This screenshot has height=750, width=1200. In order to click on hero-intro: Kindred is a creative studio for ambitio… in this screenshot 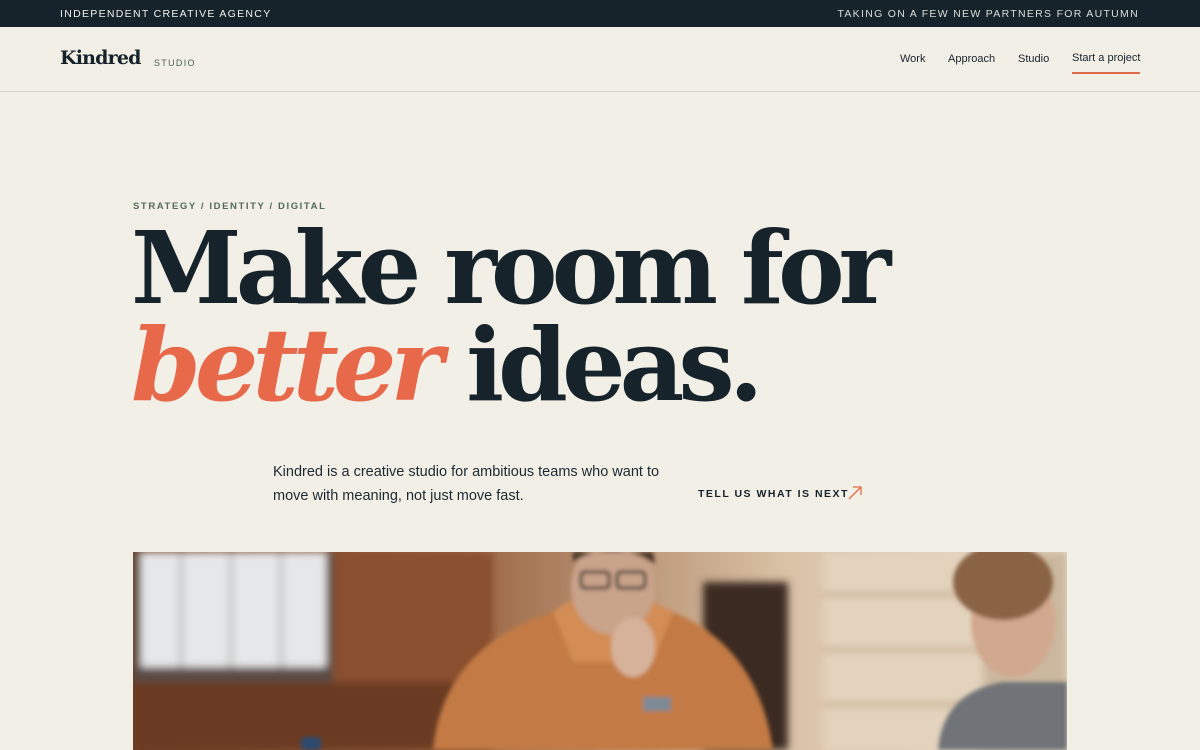, I will do `click(466, 484)`.